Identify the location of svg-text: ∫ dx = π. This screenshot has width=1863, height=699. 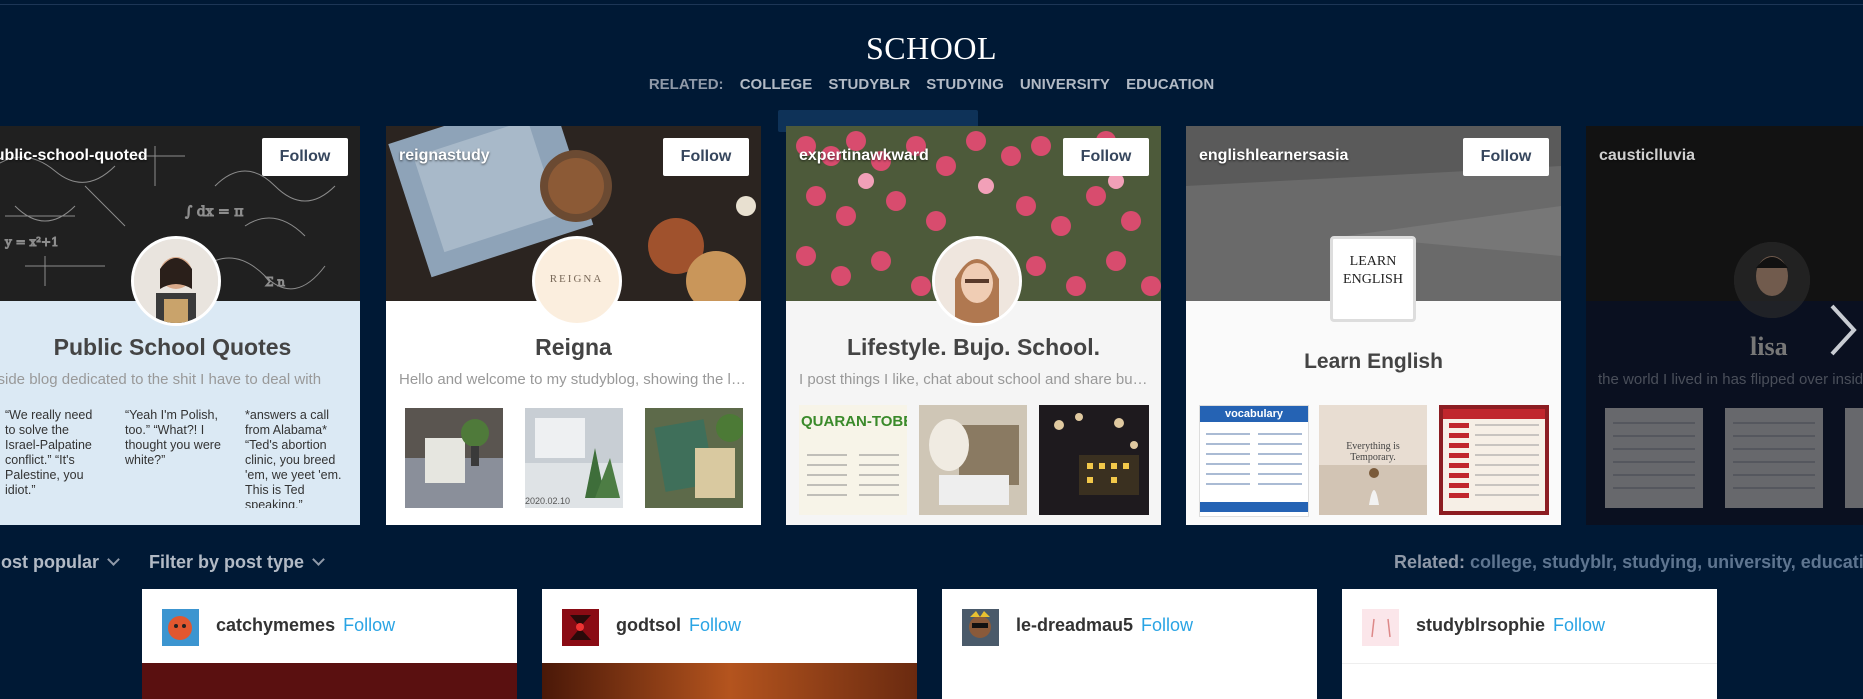
(214, 212).